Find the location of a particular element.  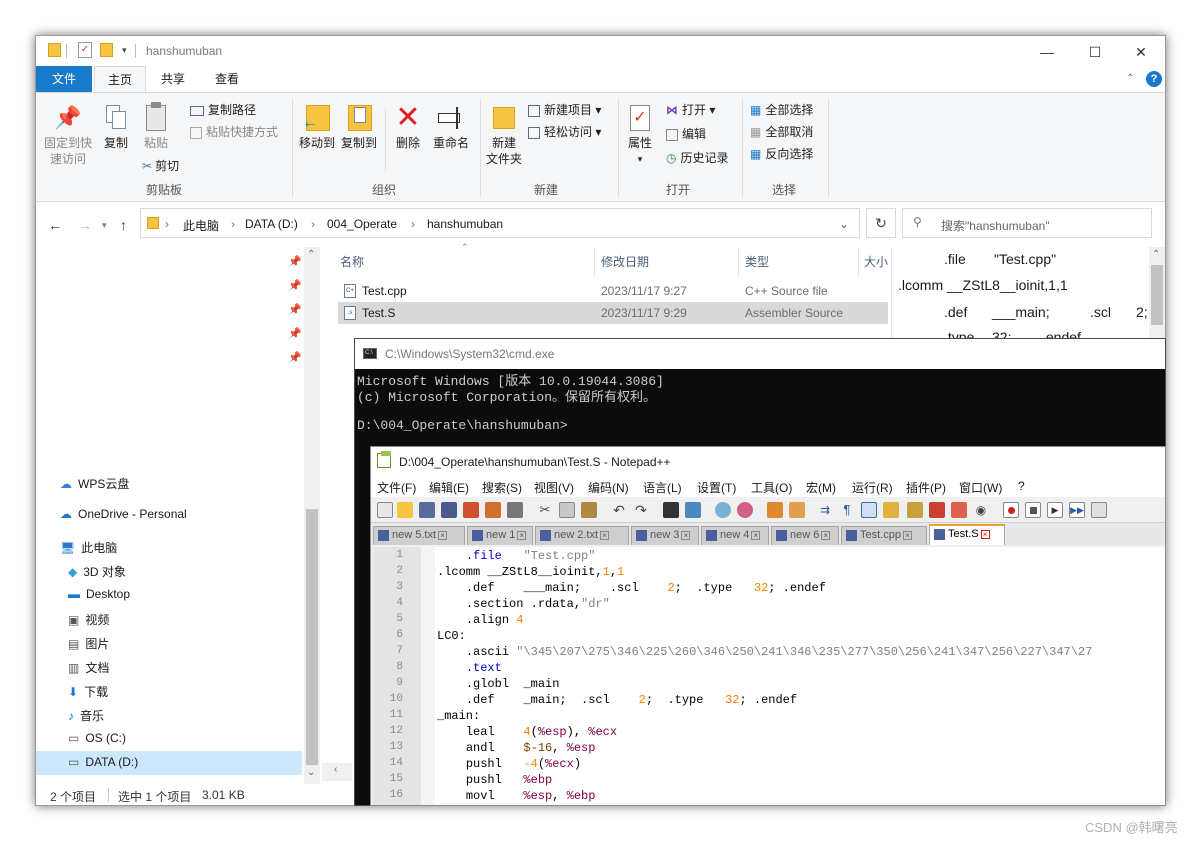

menu-edit: 编辑(E) is located at coordinates (449, 487).